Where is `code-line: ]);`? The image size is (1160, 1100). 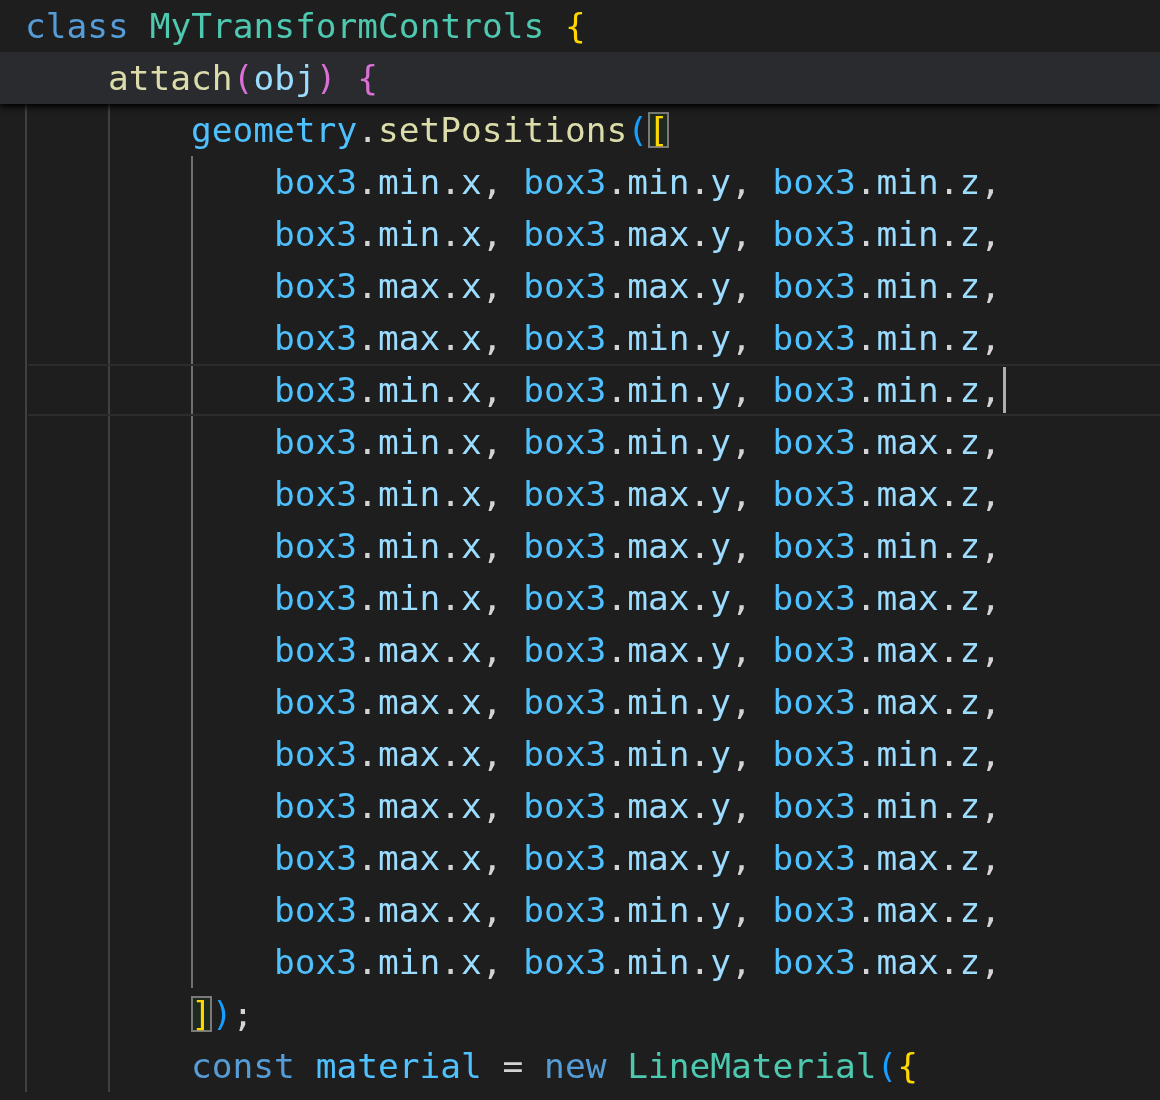
code-line: ]); is located at coordinates (222, 1014).